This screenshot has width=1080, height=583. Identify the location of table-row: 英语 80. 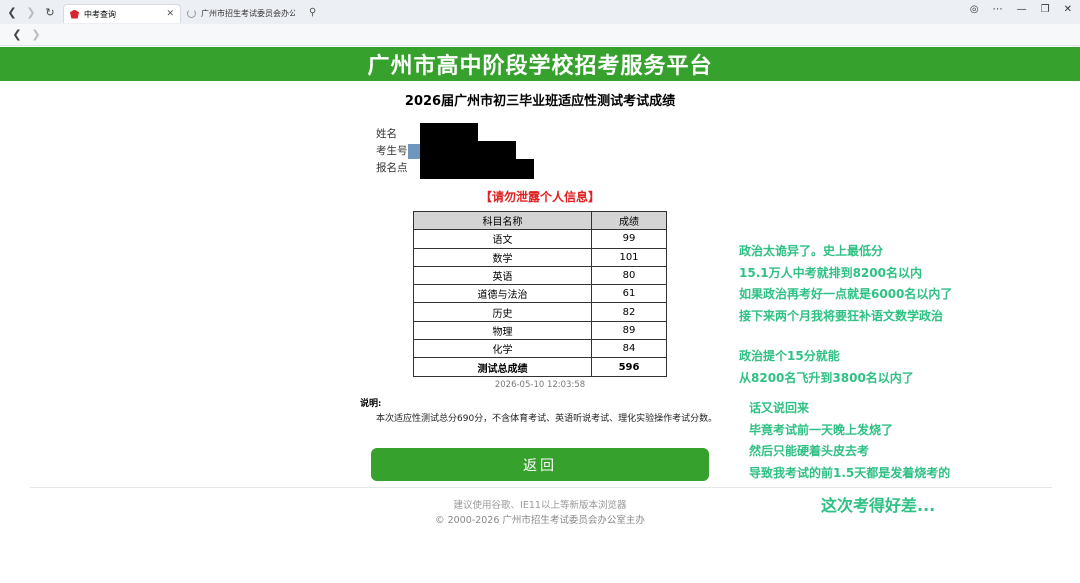
(540, 275).